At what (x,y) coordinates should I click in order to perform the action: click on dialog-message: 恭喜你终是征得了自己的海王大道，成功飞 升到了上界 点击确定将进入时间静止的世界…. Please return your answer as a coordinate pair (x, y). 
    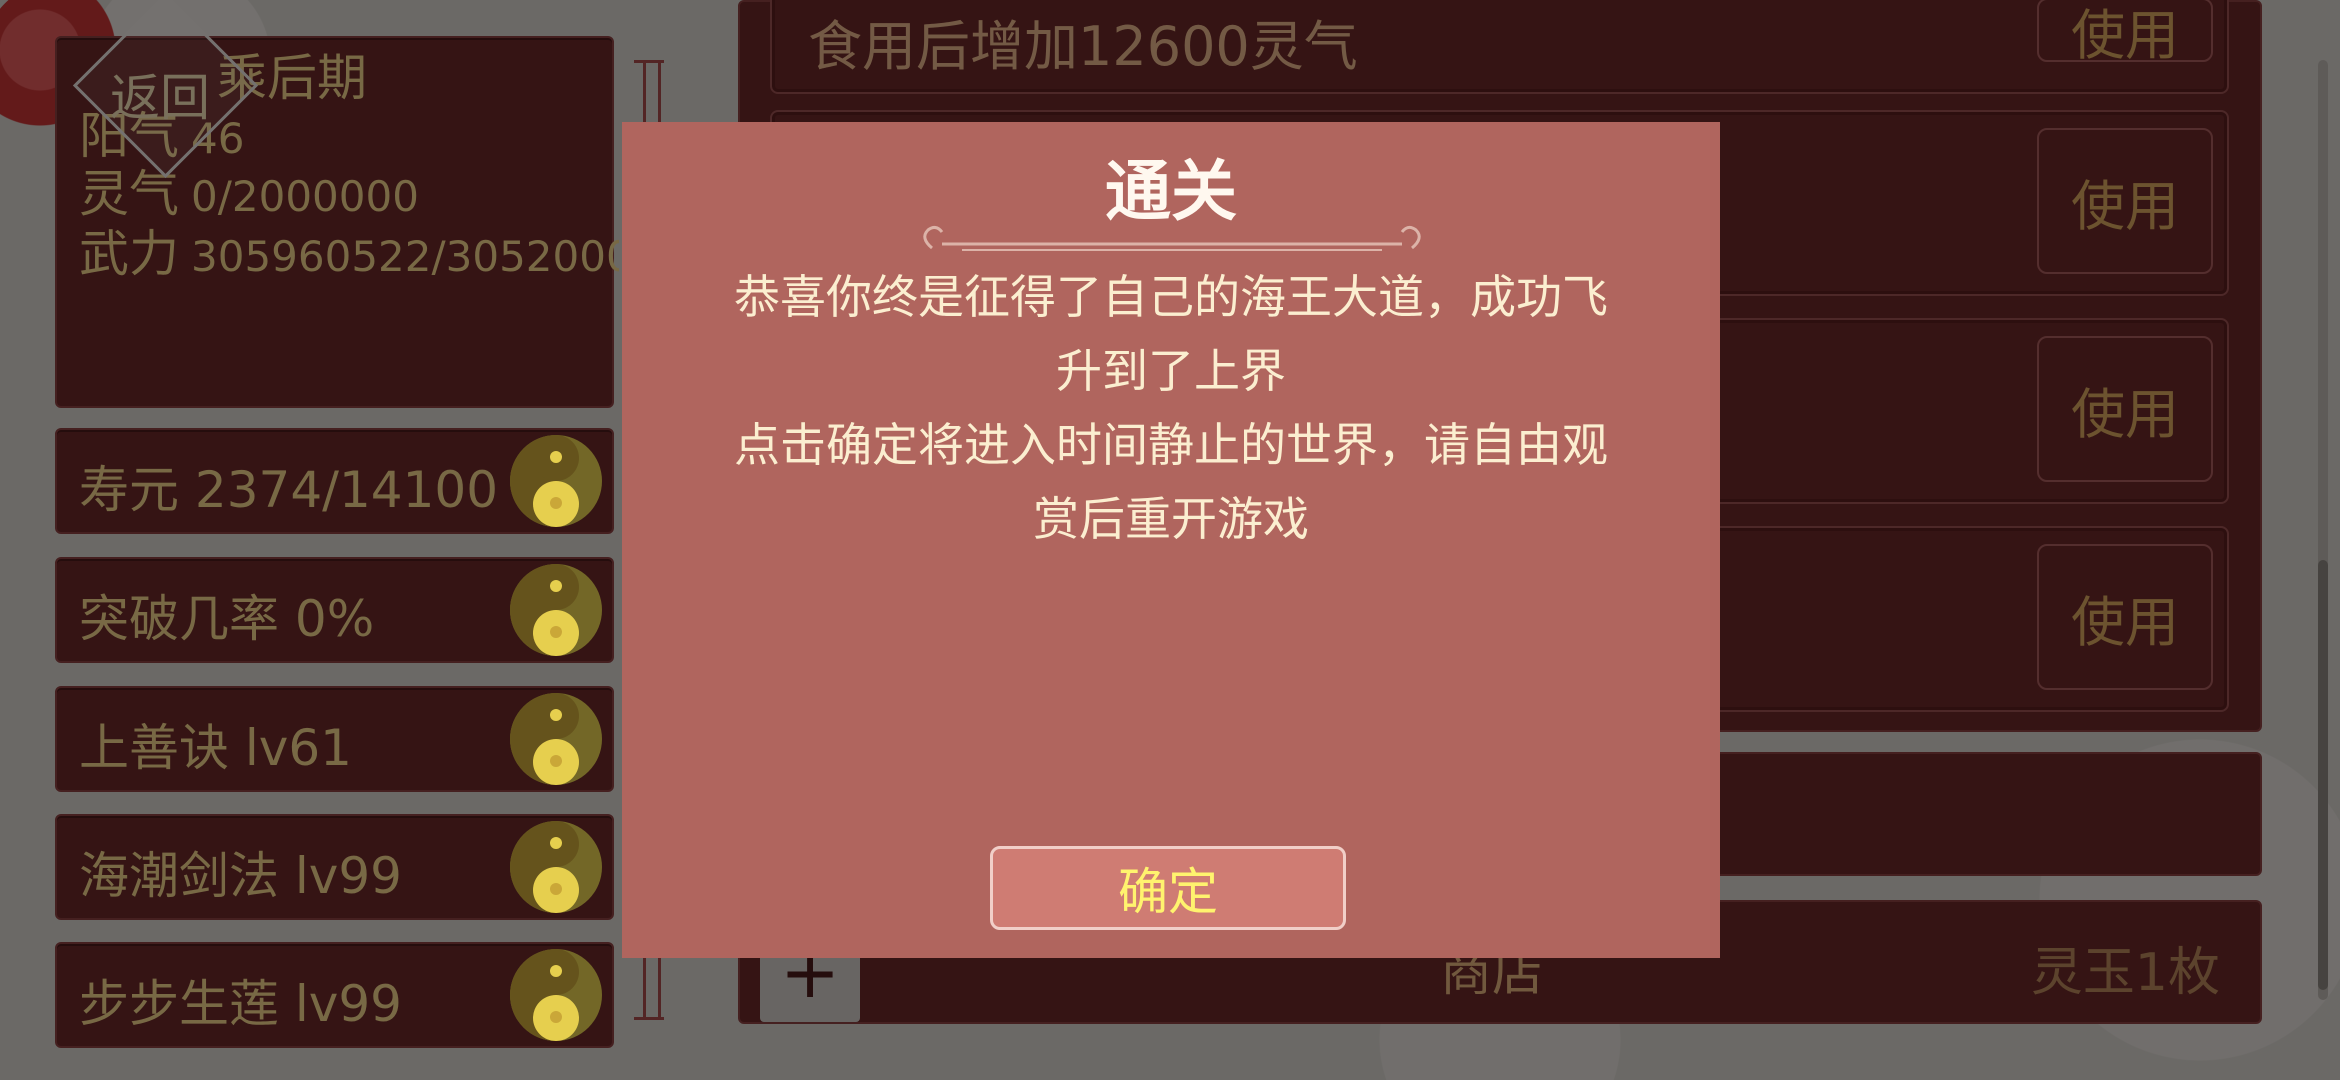
    Looking at the image, I should click on (1171, 408).